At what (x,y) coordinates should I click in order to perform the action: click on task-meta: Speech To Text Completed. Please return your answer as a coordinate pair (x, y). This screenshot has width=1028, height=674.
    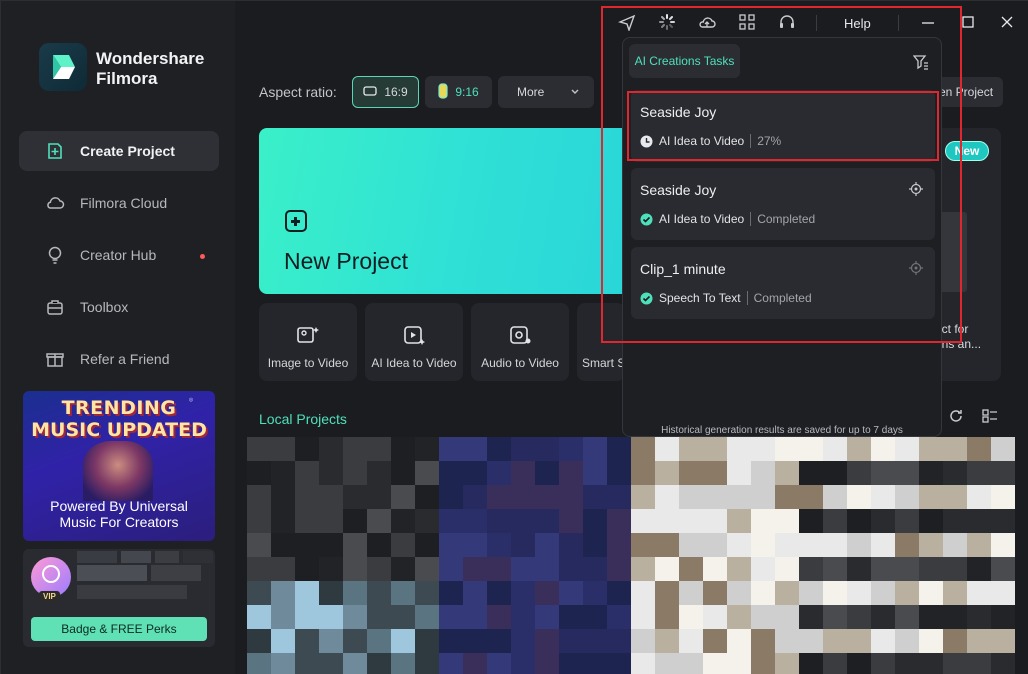
    Looking at the image, I should click on (726, 298).